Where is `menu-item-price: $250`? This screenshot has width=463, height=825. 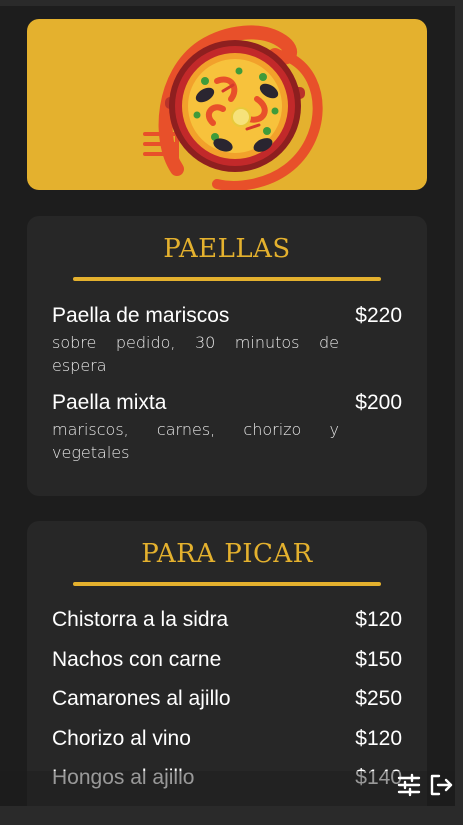
menu-item-price: $250 is located at coordinates (378, 698).